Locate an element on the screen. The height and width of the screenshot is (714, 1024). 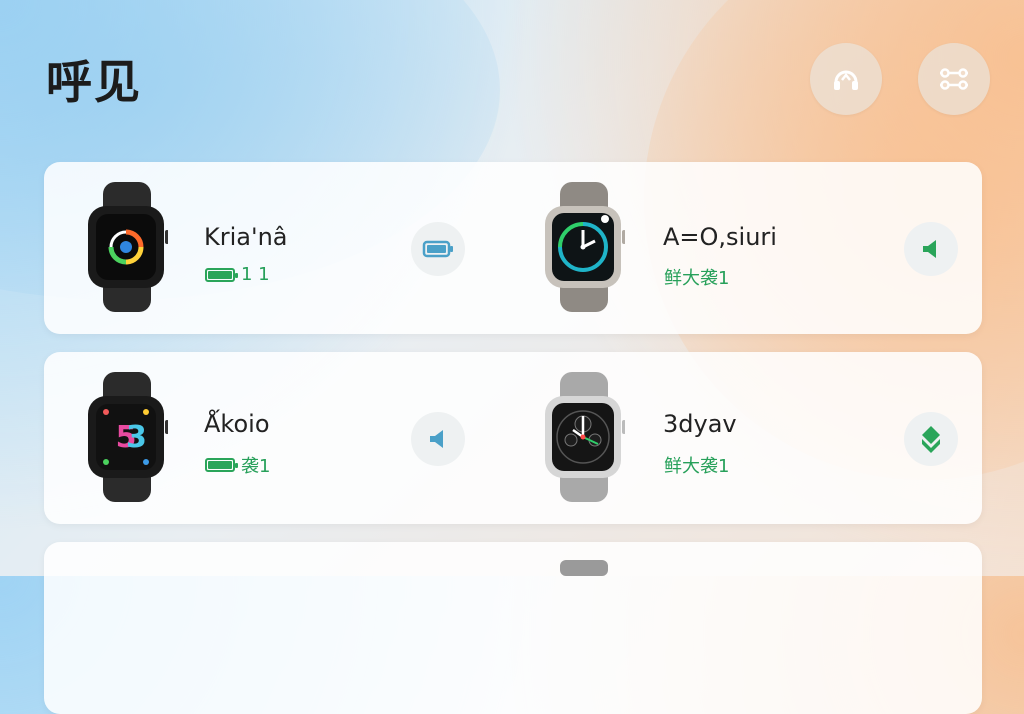
headset-button is located at coordinates (846, 79).